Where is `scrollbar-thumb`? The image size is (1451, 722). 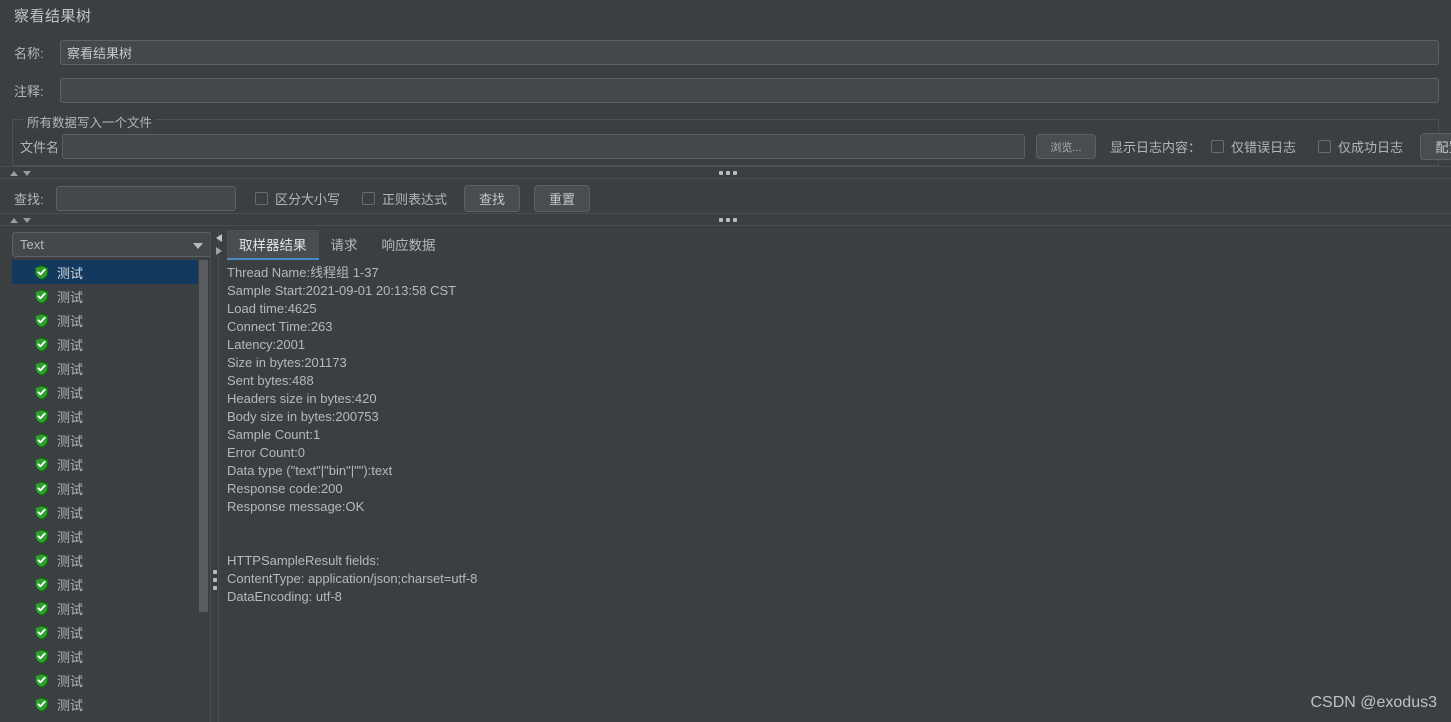 scrollbar-thumb is located at coordinates (203, 436).